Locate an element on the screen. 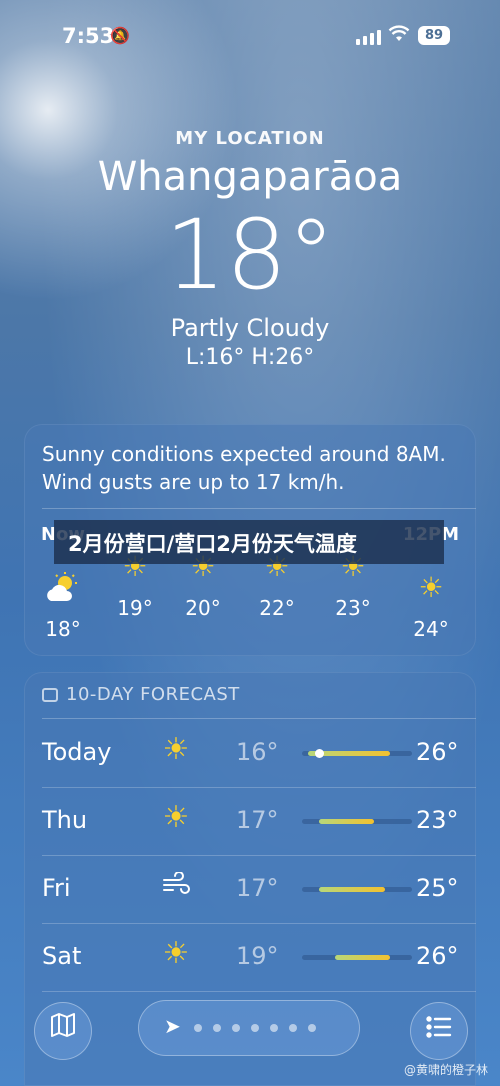 Image resolution: width=500 pixels, height=1086 pixels. partly-cloudy-icon is located at coordinates (63, 591).